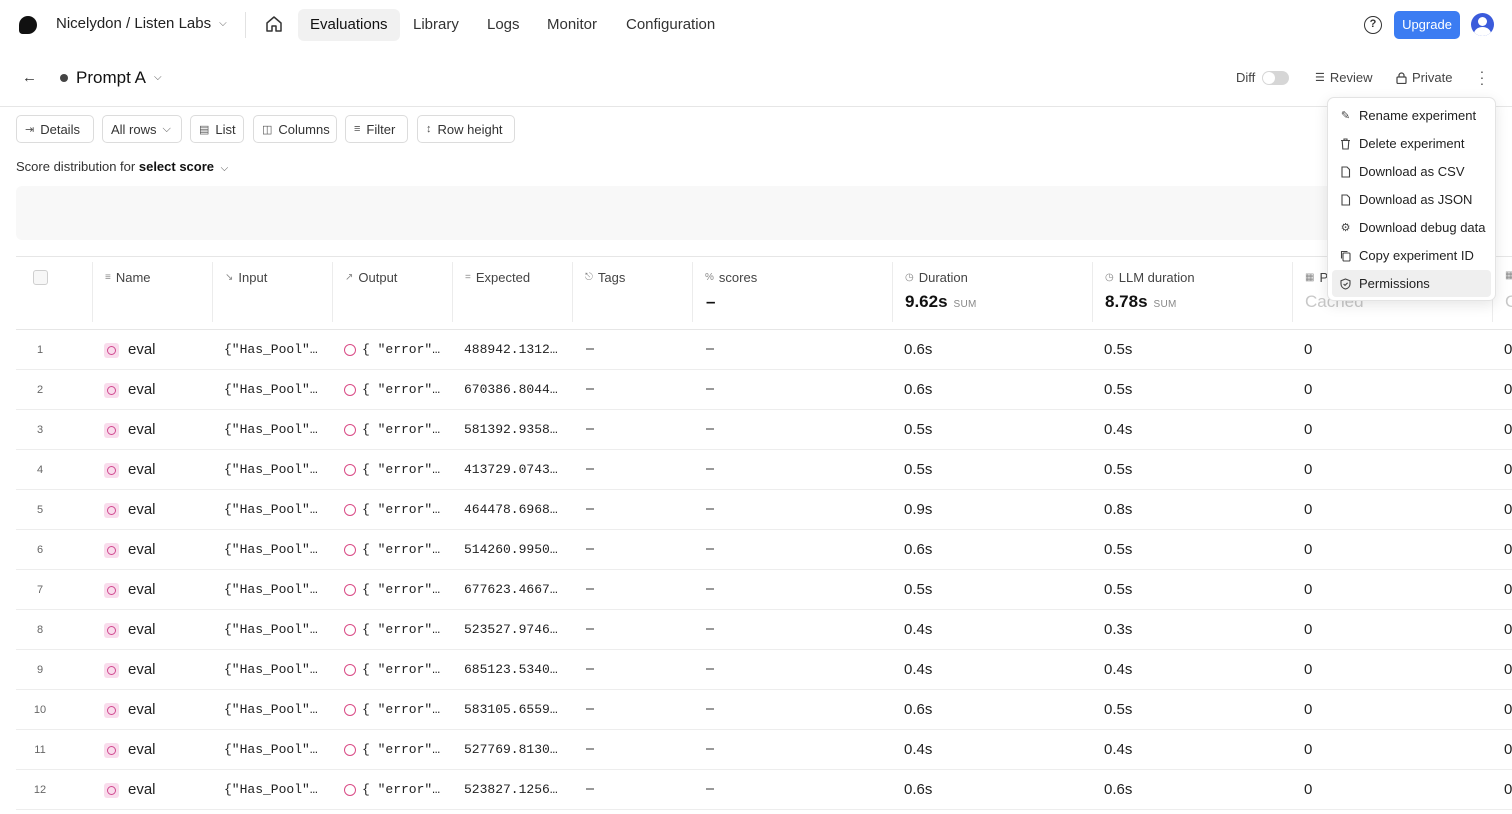 This screenshot has width=1512, height=814. I want to click on equals-icon: =, so click(468, 277).